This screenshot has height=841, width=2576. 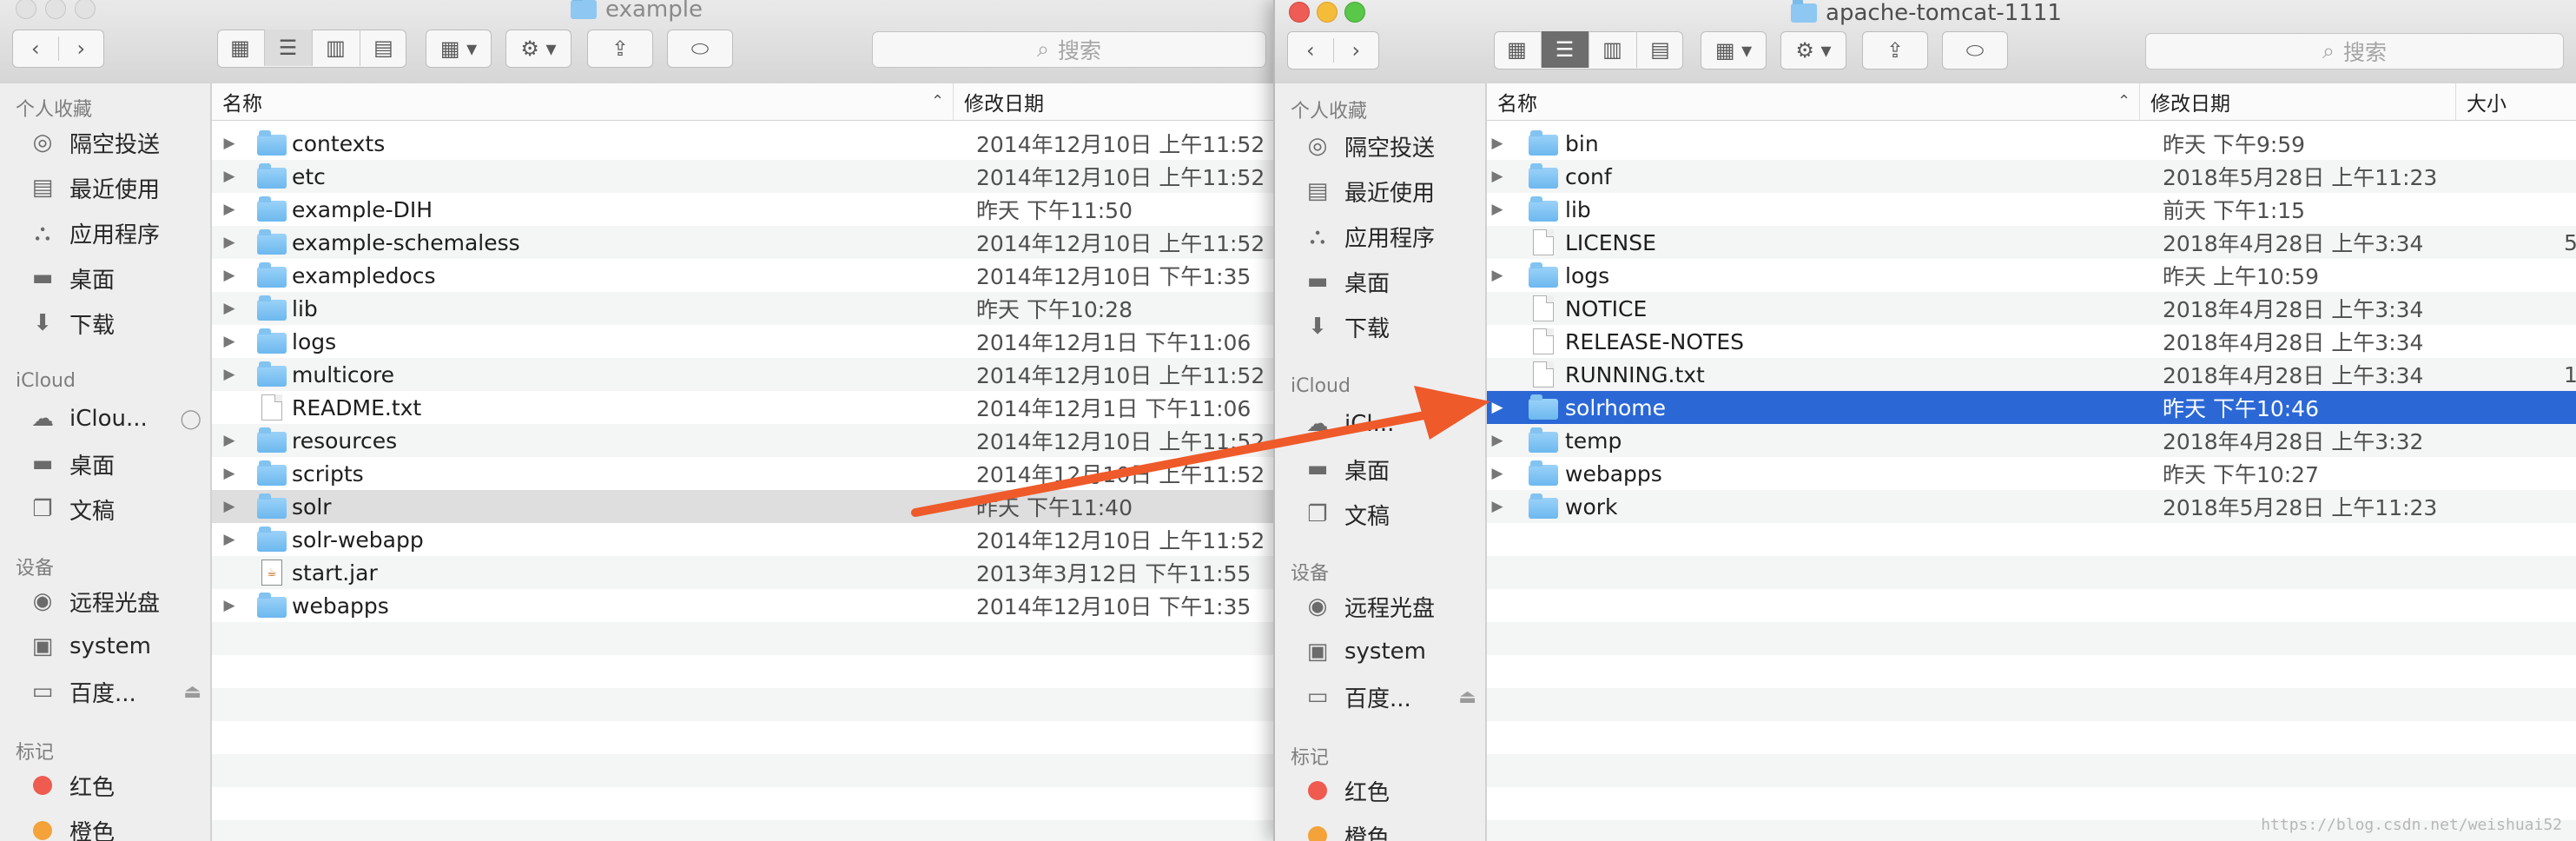 I want to click on table-row: ▶ logs 昨天 上午10:59, so click(x=2031, y=275).